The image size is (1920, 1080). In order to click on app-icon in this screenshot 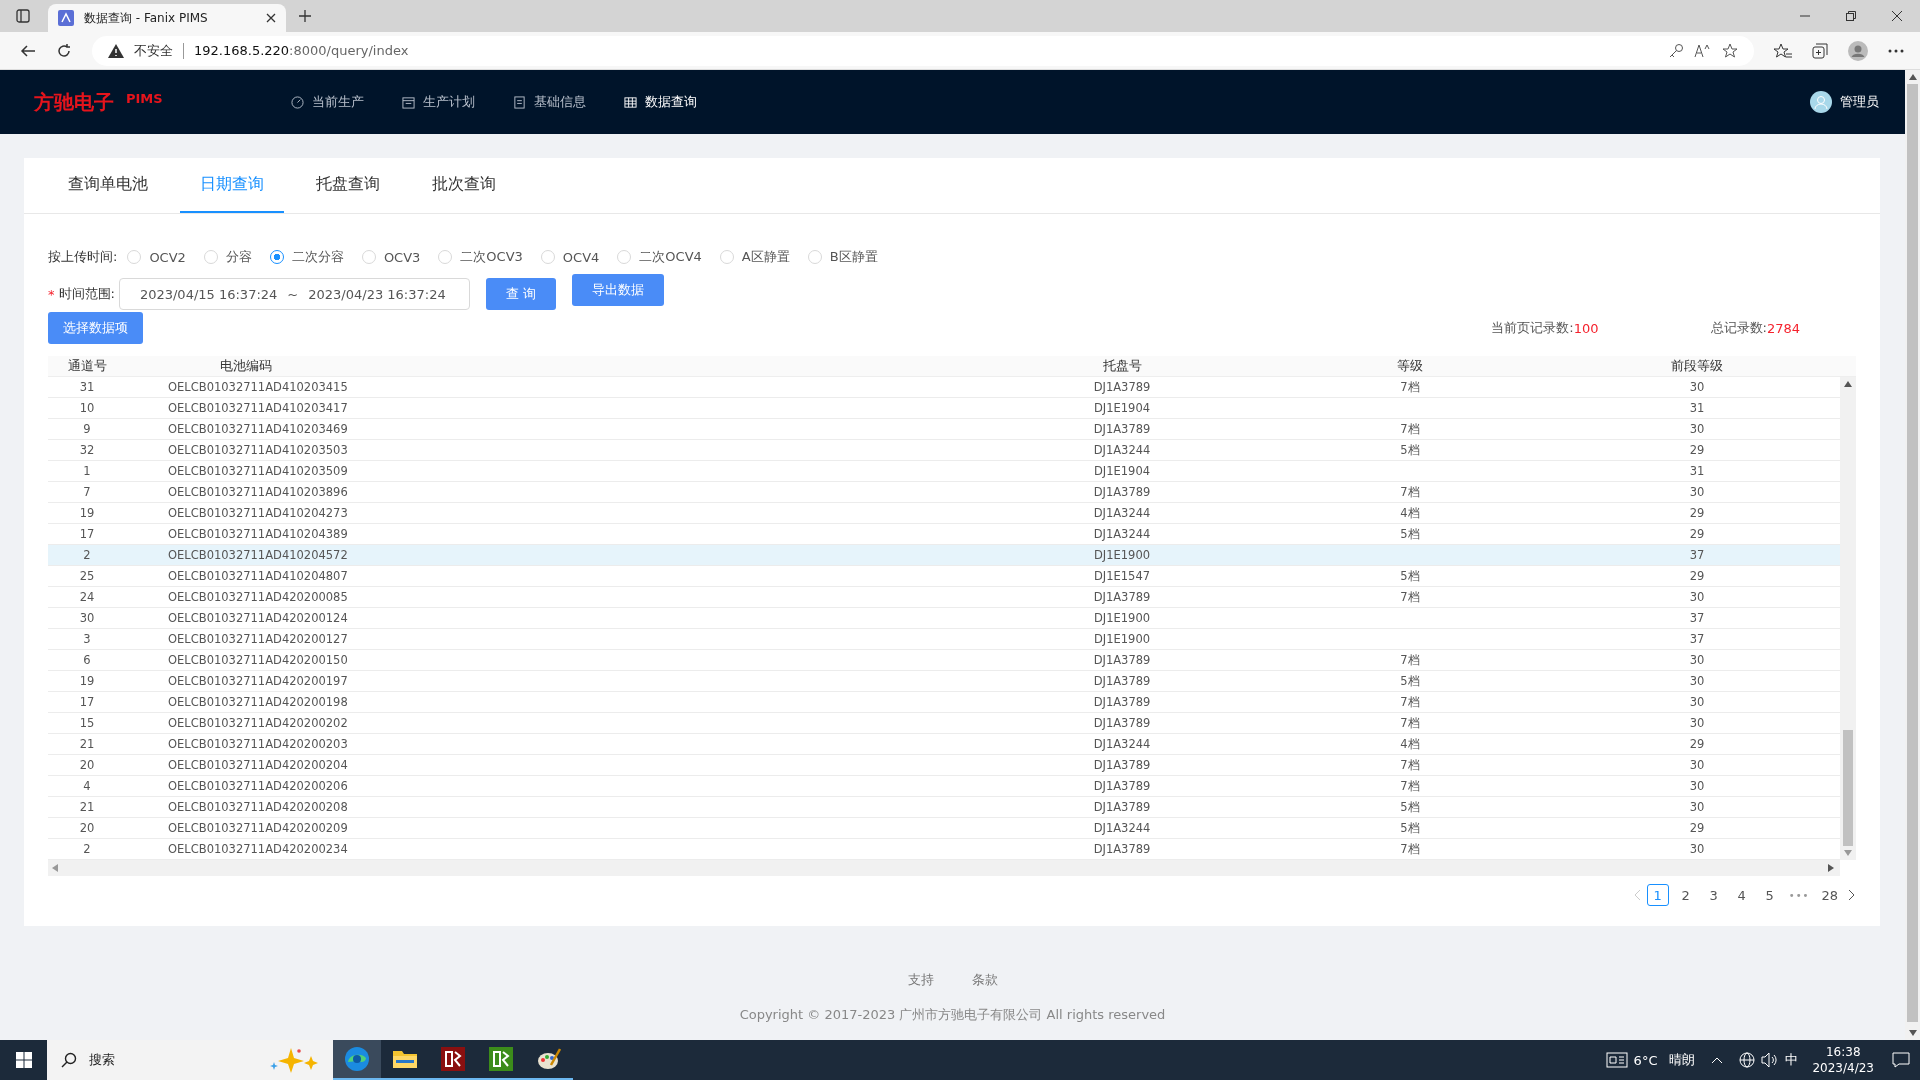, I will do `click(501, 1059)`.